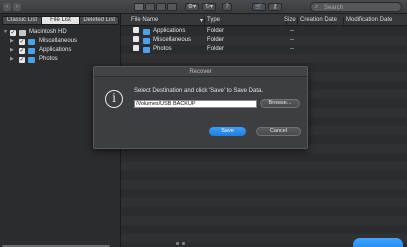 This screenshot has width=407, height=247. Describe the element at coordinates (200, 72) in the screenshot. I see `dialog-title: Recover` at that location.